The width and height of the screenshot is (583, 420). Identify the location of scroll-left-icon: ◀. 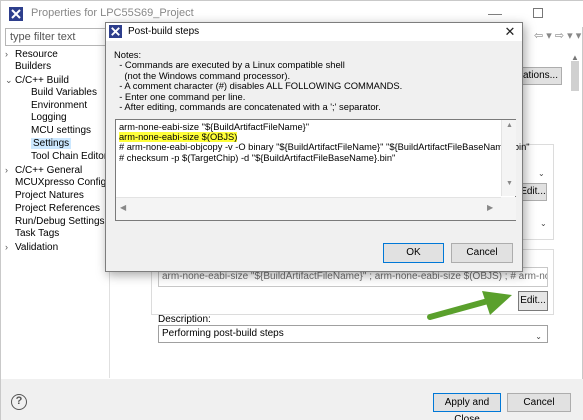
(123, 207).